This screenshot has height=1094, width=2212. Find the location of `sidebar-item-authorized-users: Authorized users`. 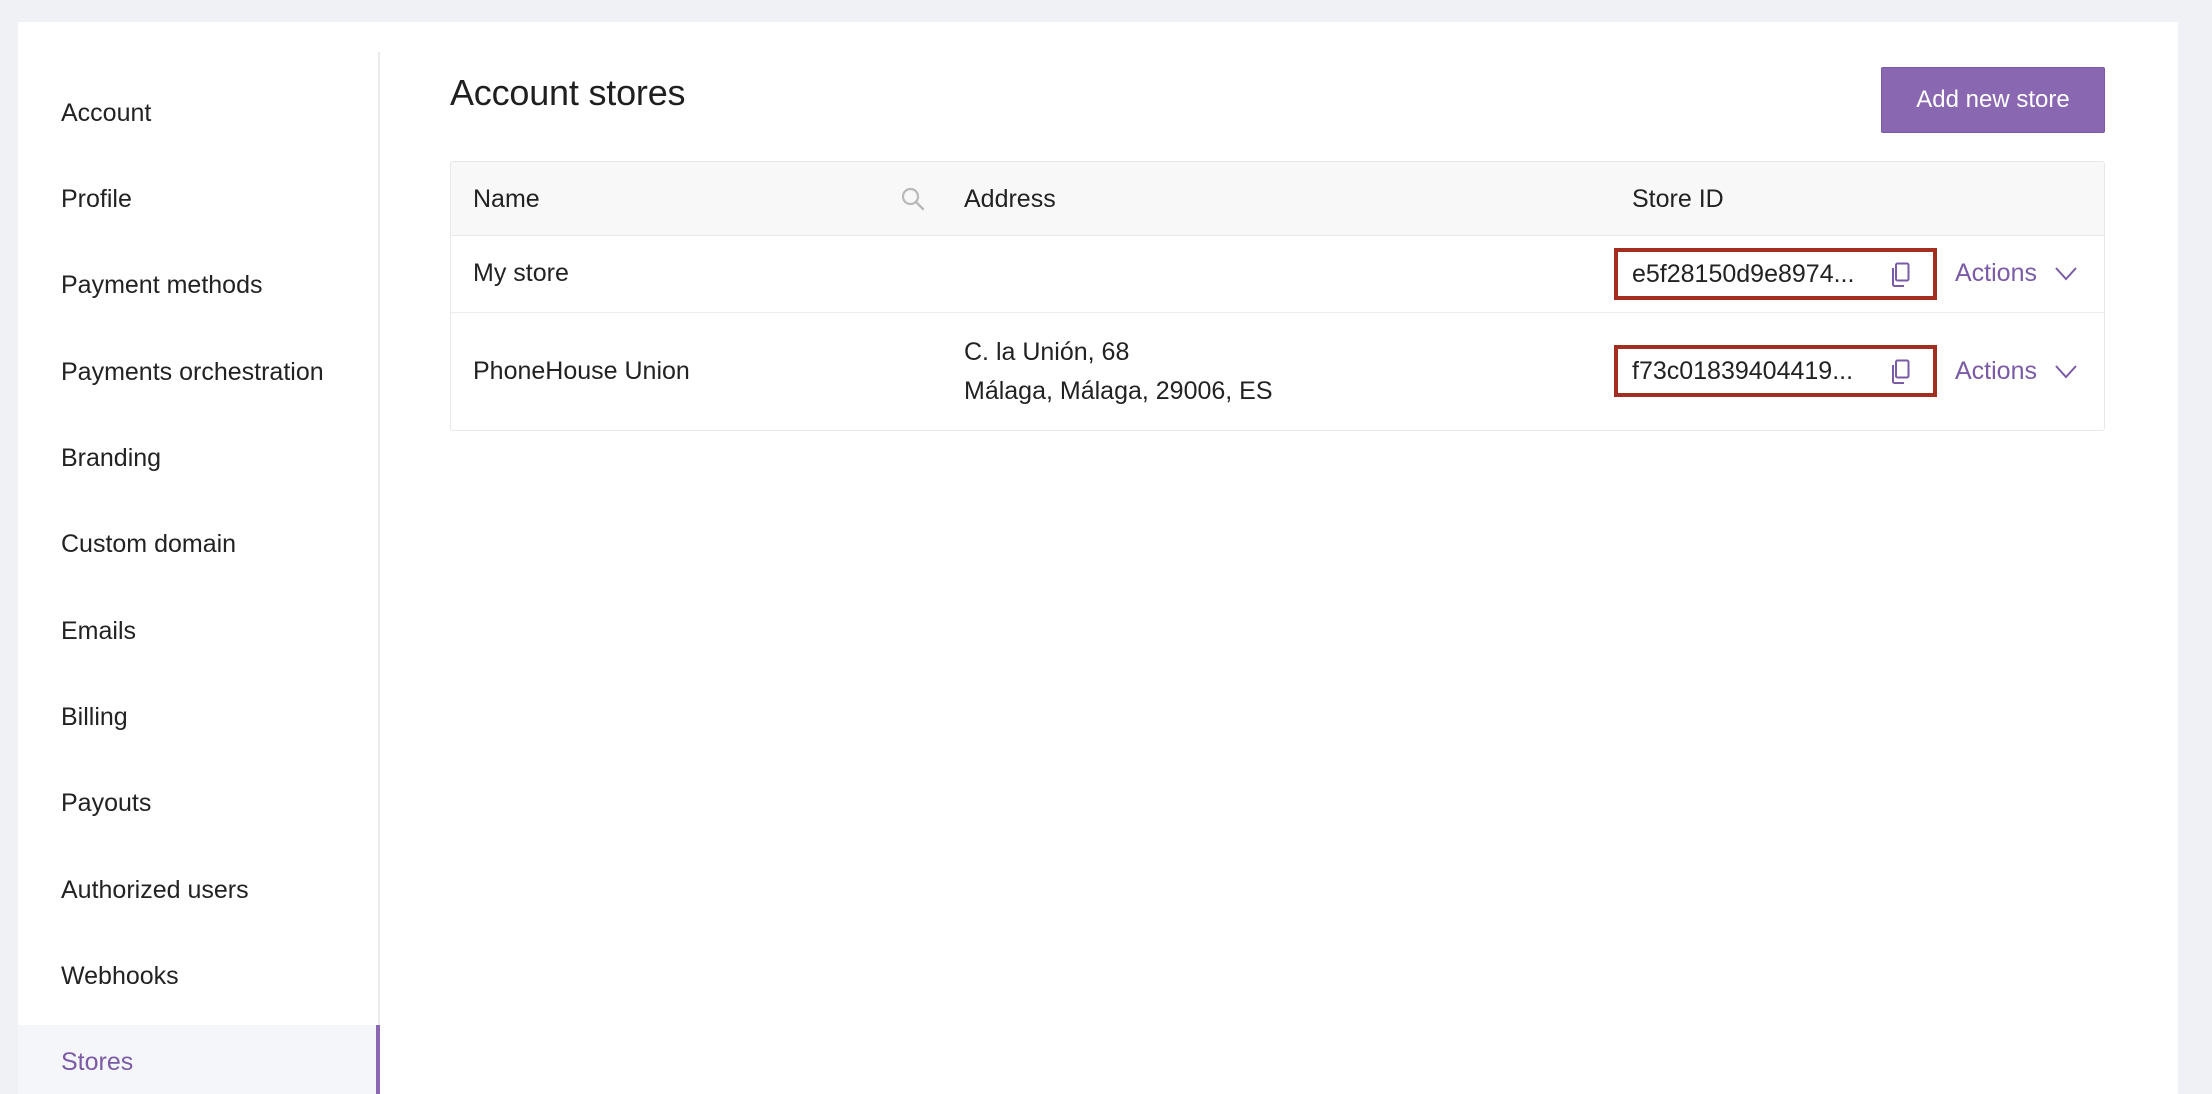

sidebar-item-authorized-users: Authorized users is located at coordinates (198, 890).